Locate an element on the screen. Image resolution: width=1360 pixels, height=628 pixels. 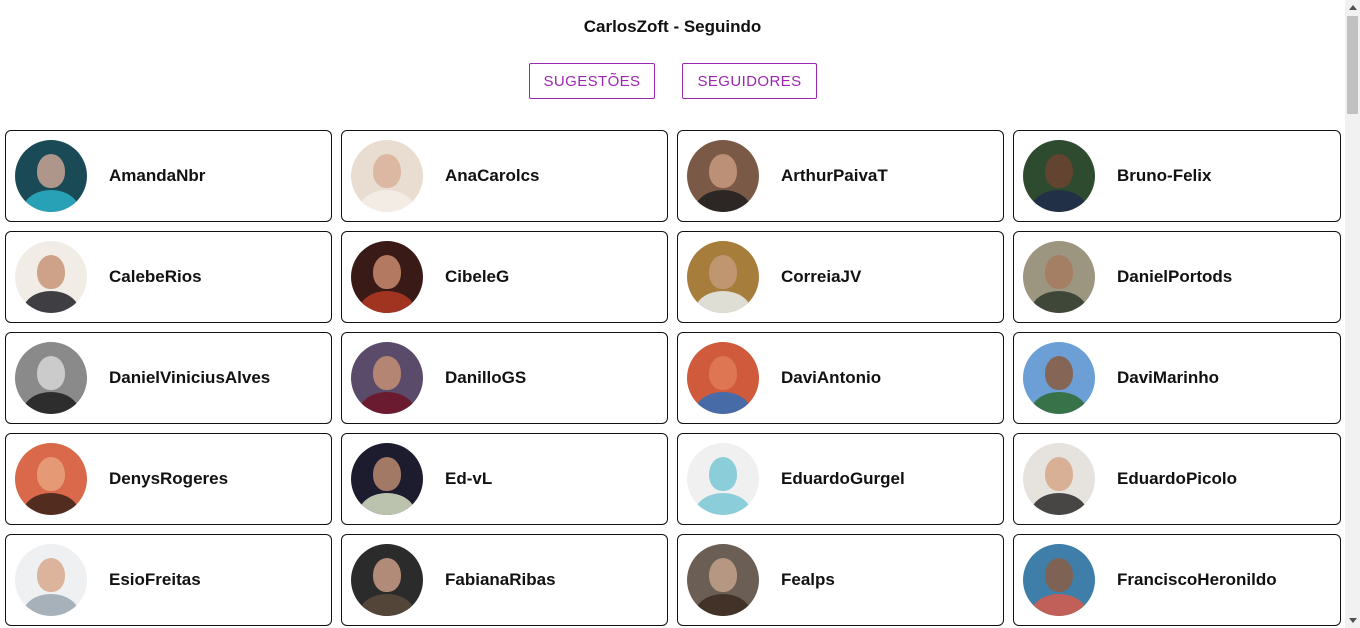
user-card: DenysRogeres is located at coordinates (168, 479).